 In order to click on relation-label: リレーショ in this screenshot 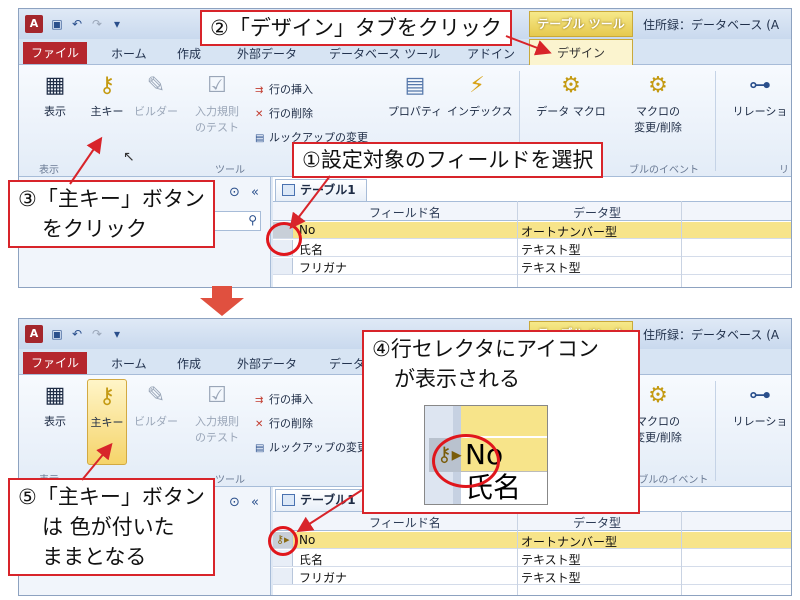, I will do `click(760, 111)`.